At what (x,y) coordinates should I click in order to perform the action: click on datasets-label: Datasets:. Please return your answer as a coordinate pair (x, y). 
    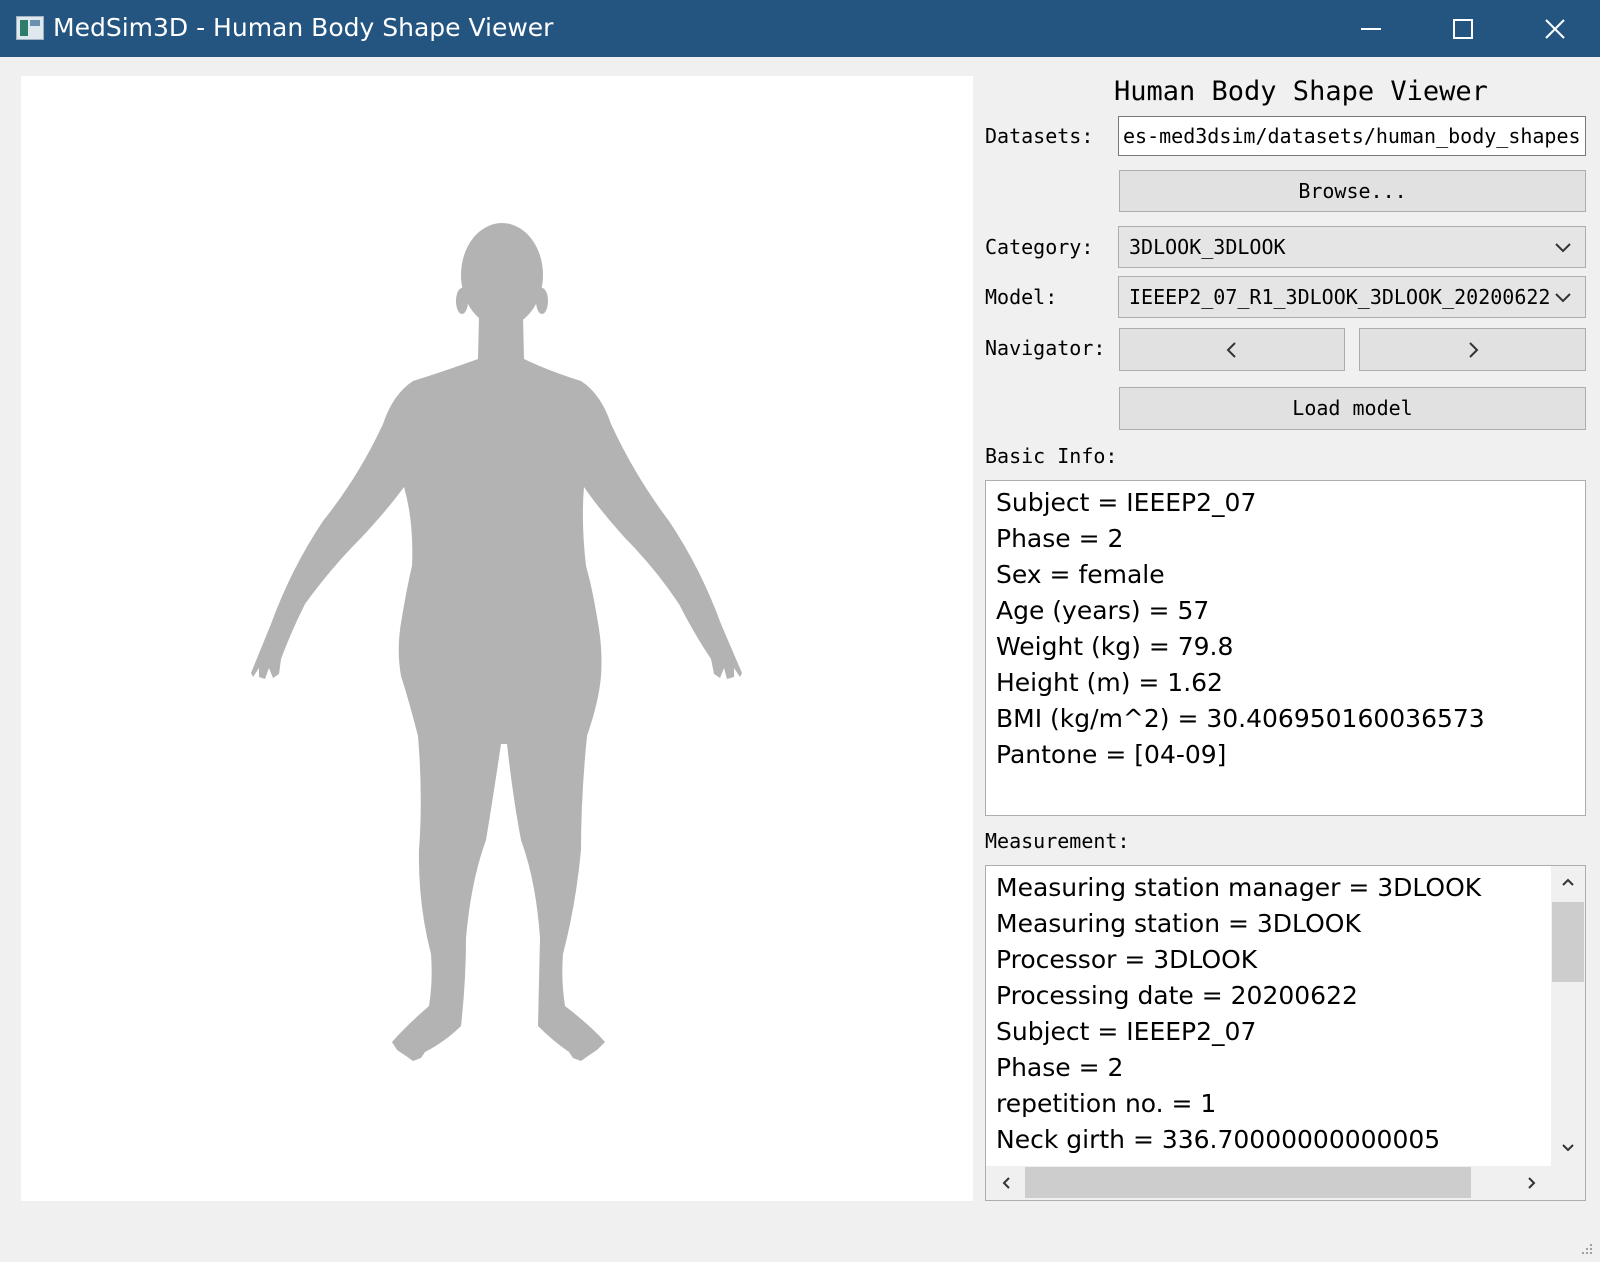
    Looking at the image, I should click on (1039, 136).